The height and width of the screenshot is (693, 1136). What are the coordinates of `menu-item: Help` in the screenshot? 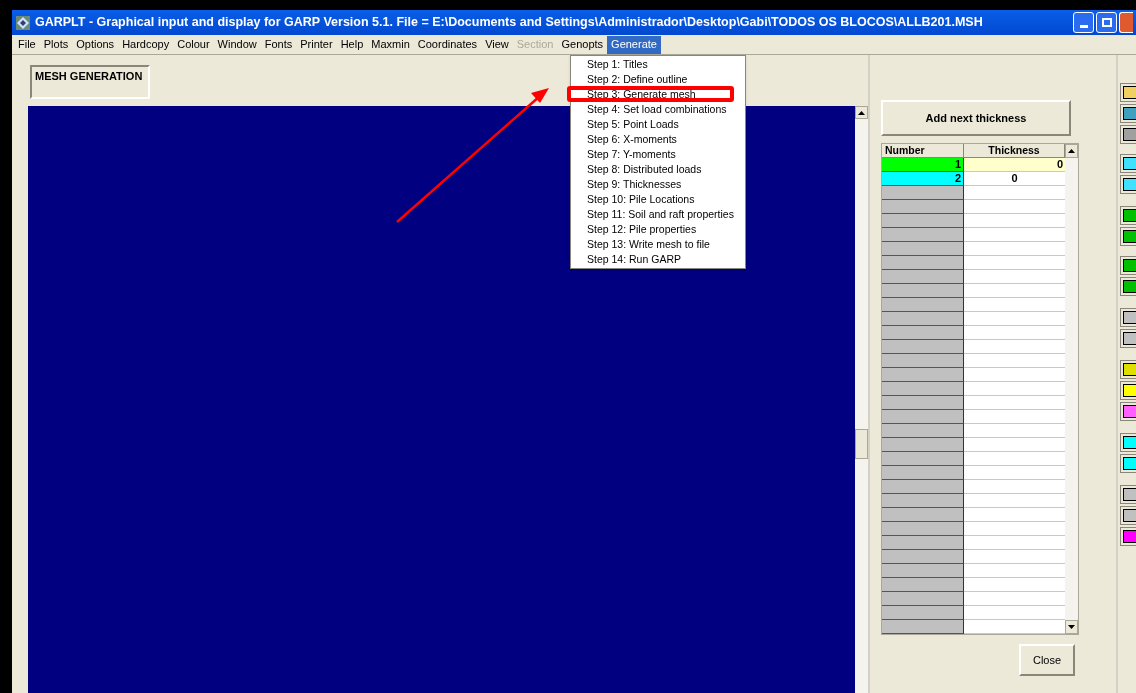 It's located at (352, 44).